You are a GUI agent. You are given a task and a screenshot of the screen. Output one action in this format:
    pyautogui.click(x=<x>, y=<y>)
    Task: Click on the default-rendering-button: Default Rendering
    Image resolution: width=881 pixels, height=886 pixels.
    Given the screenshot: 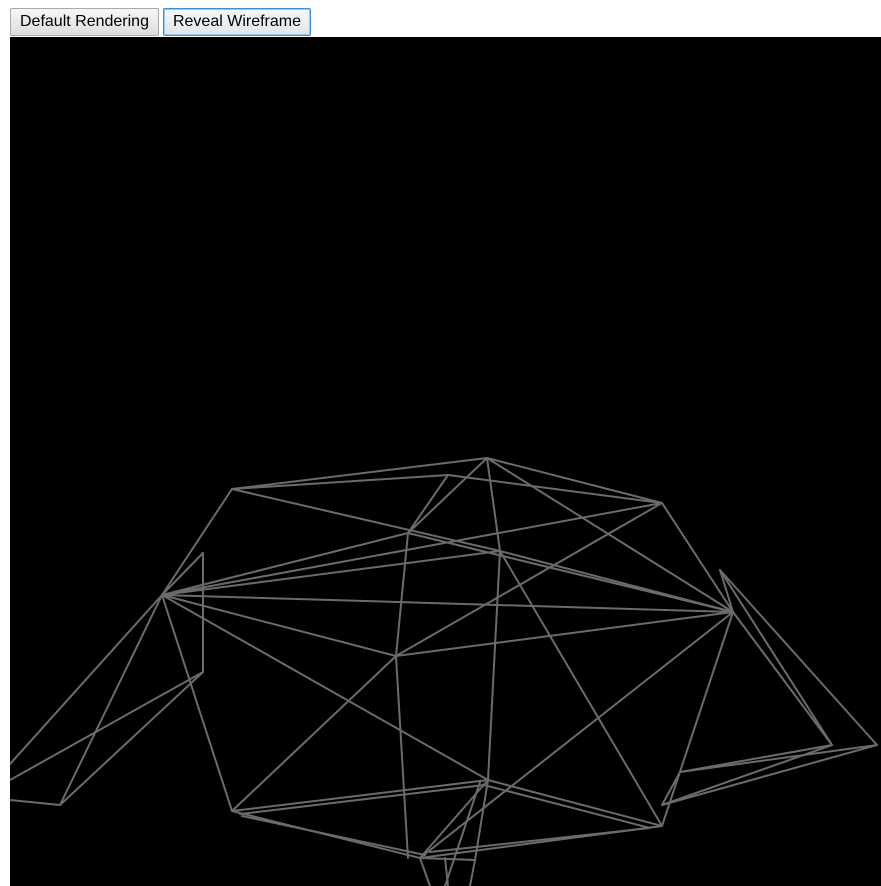 What is the action you would take?
    pyautogui.click(x=84, y=22)
    